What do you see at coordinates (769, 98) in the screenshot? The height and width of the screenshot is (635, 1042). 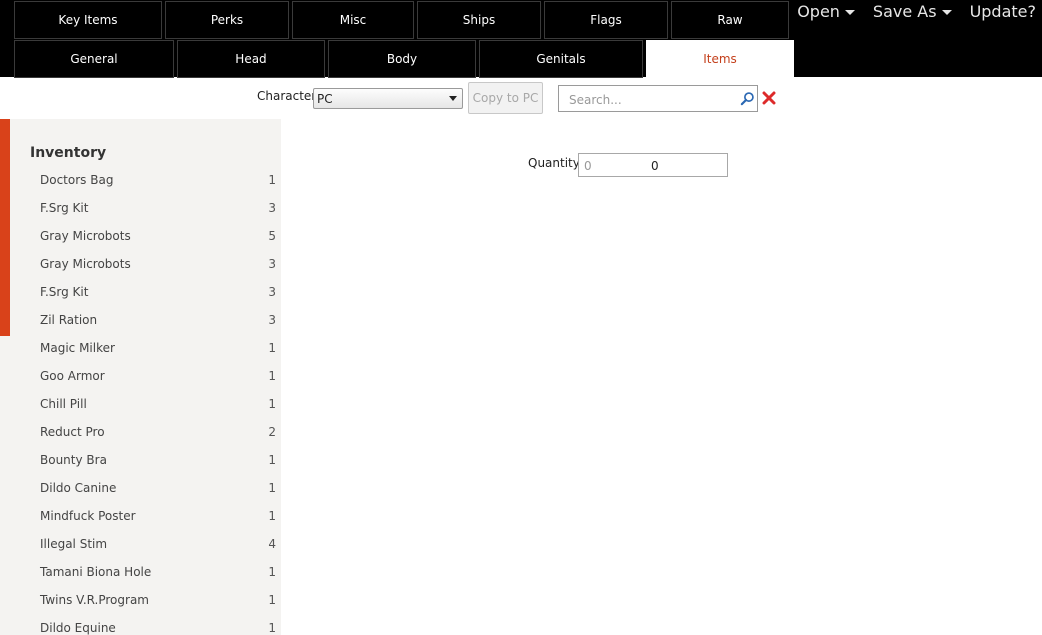 I see `clear-search-icon` at bounding box center [769, 98].